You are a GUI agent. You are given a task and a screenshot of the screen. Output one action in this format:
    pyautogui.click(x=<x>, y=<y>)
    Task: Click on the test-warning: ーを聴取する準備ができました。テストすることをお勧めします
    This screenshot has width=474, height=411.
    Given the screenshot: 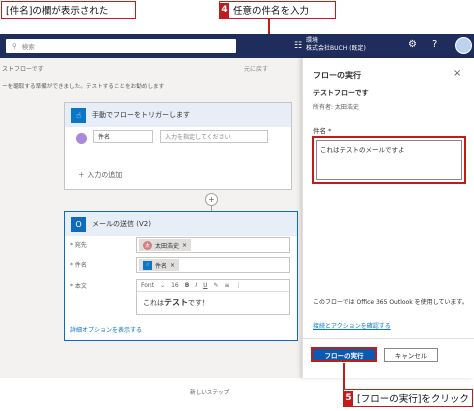 What is the action you would take?
    pyautogui.click(x=83, y=87)
    